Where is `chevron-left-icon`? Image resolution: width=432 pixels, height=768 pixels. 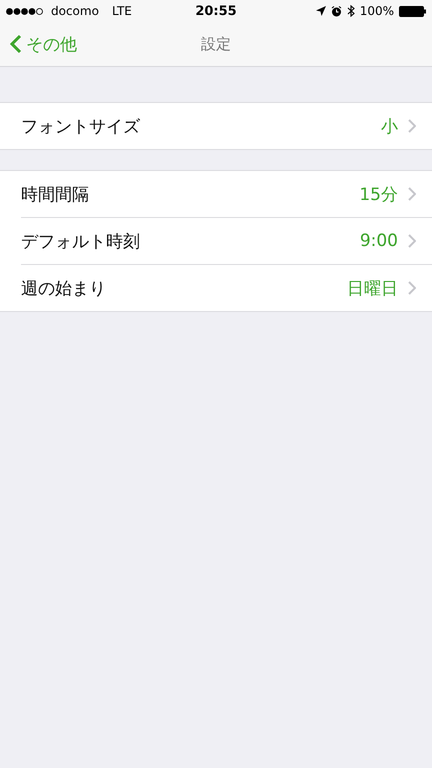
chevron-left-icon is located at coordinates (16, 44).